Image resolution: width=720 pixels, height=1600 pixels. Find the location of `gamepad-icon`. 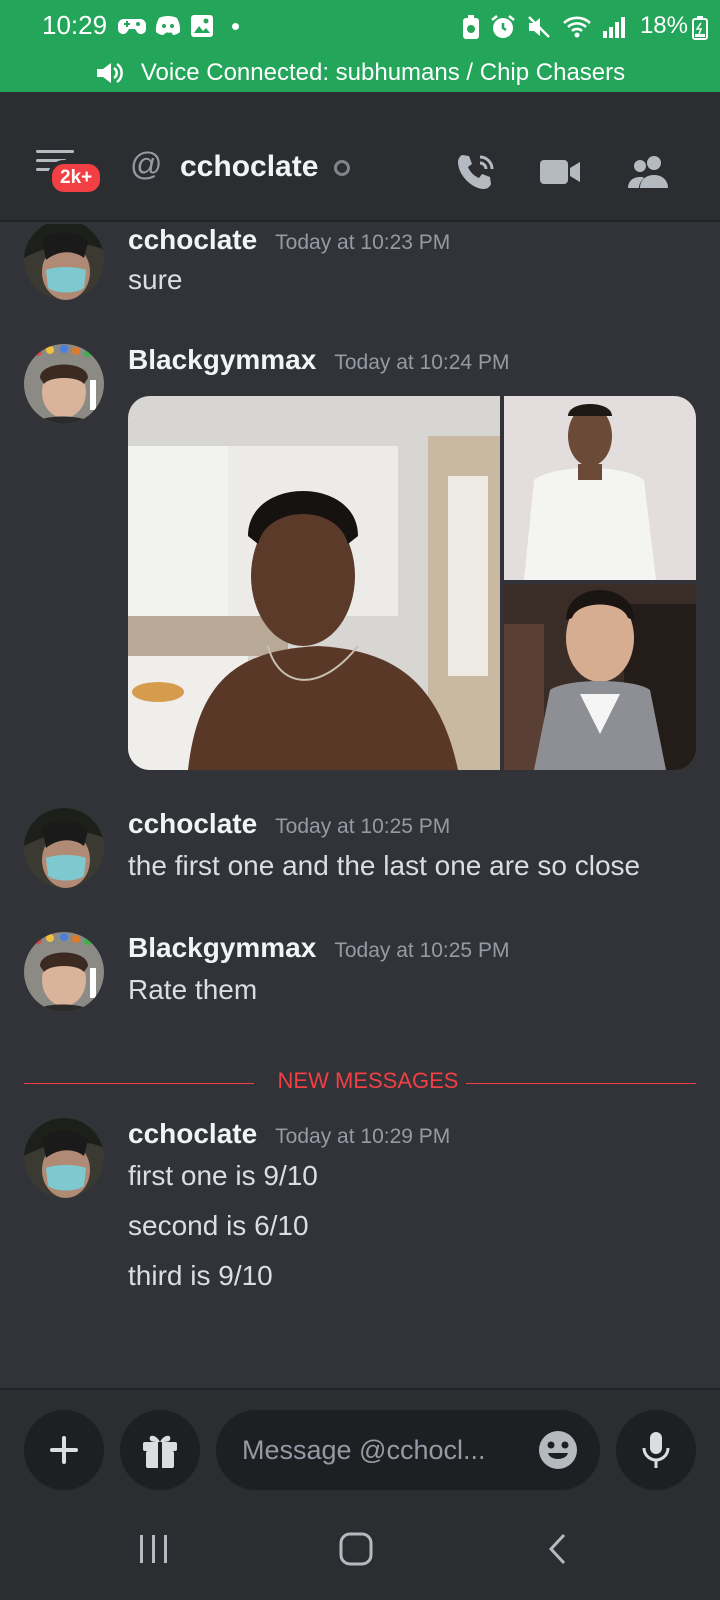

gamepad-icon is located at coordinates (132, 26).